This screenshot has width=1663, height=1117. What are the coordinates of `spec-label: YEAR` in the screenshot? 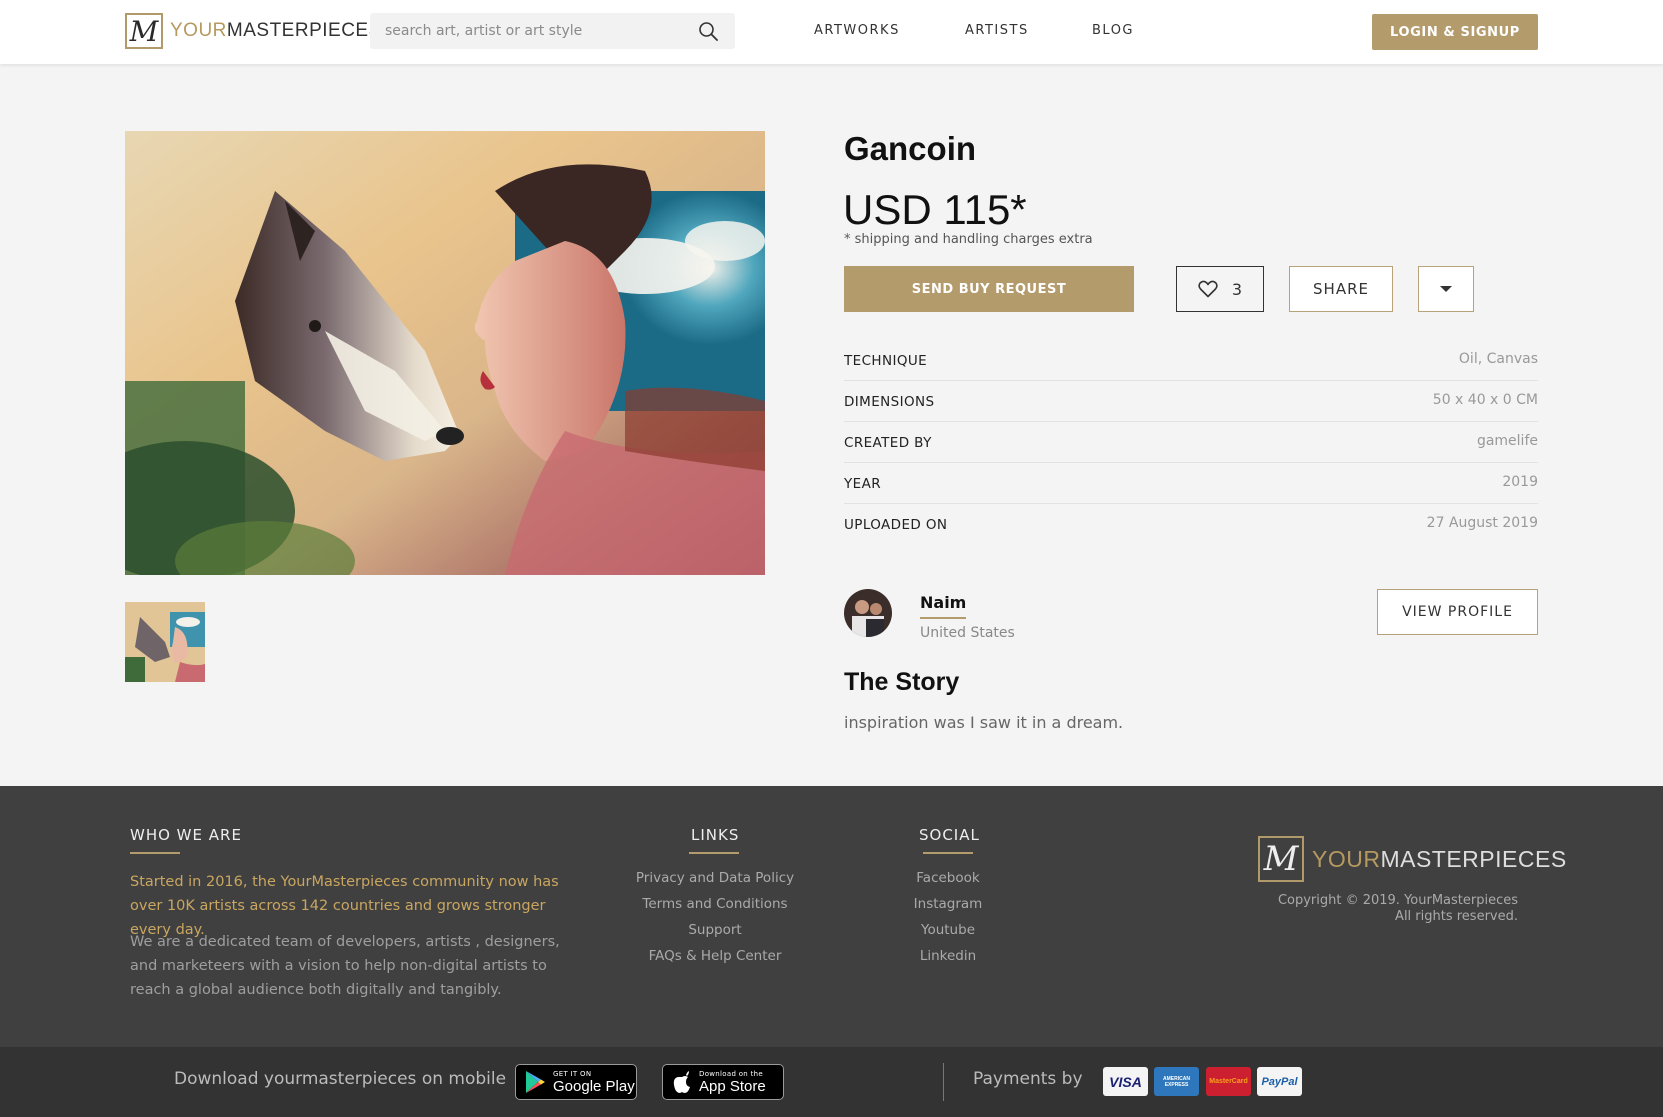 It's located at (862, 484).